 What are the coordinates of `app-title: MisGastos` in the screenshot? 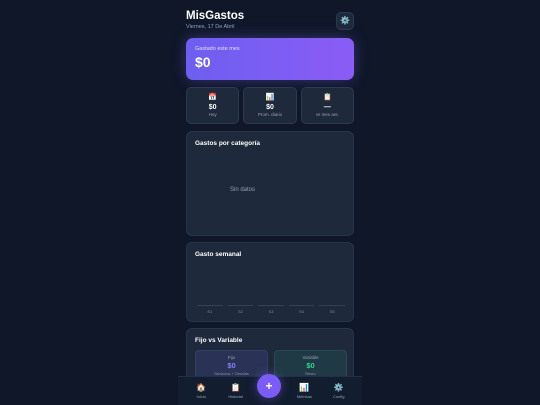 It's located at (215, 16).